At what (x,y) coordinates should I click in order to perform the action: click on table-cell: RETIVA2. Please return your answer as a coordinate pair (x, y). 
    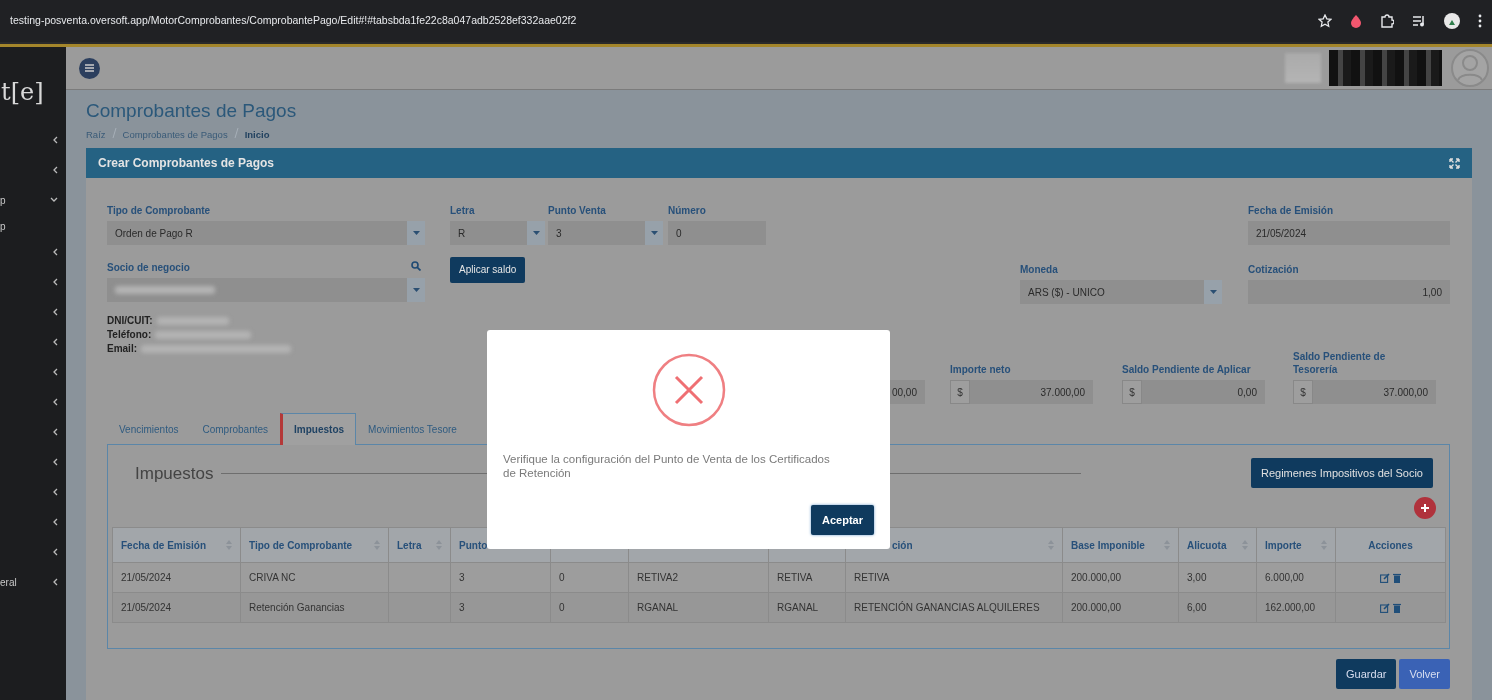
    Looking at the image, I should click on (698, 577).